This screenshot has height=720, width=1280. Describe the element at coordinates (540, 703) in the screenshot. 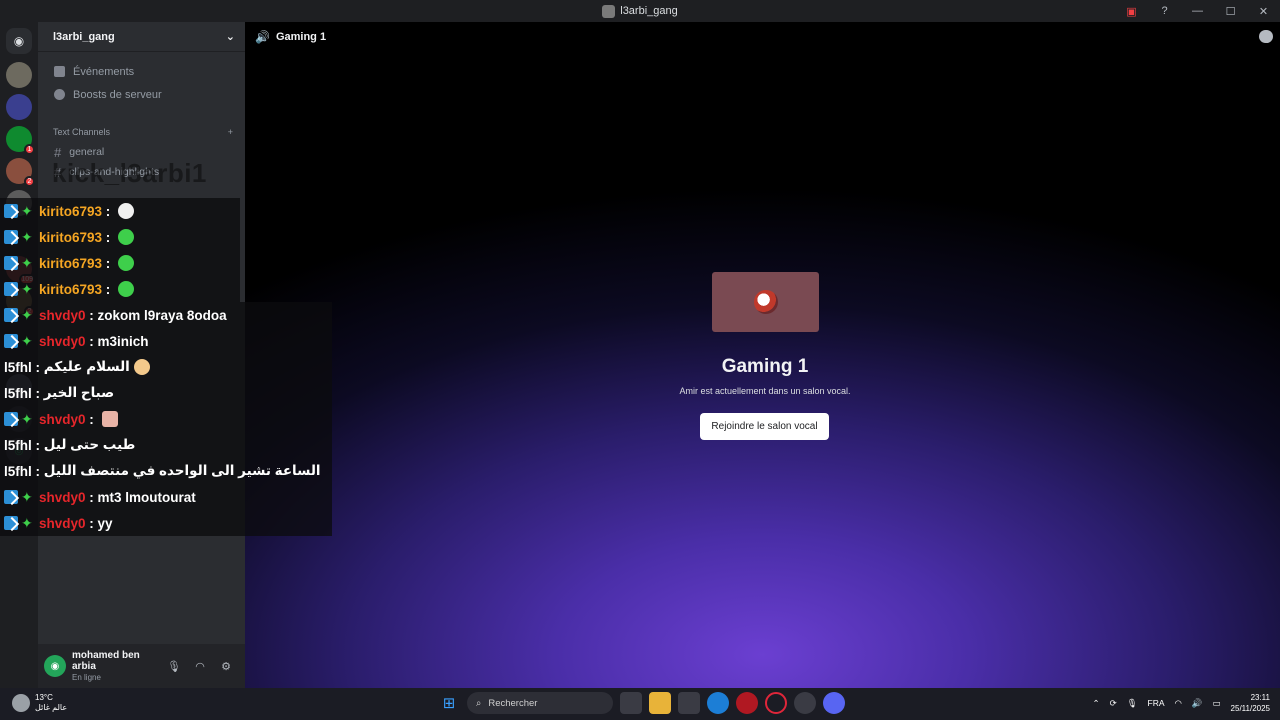

I see `taskbar-search: ⌕ Rechercher` at that location.